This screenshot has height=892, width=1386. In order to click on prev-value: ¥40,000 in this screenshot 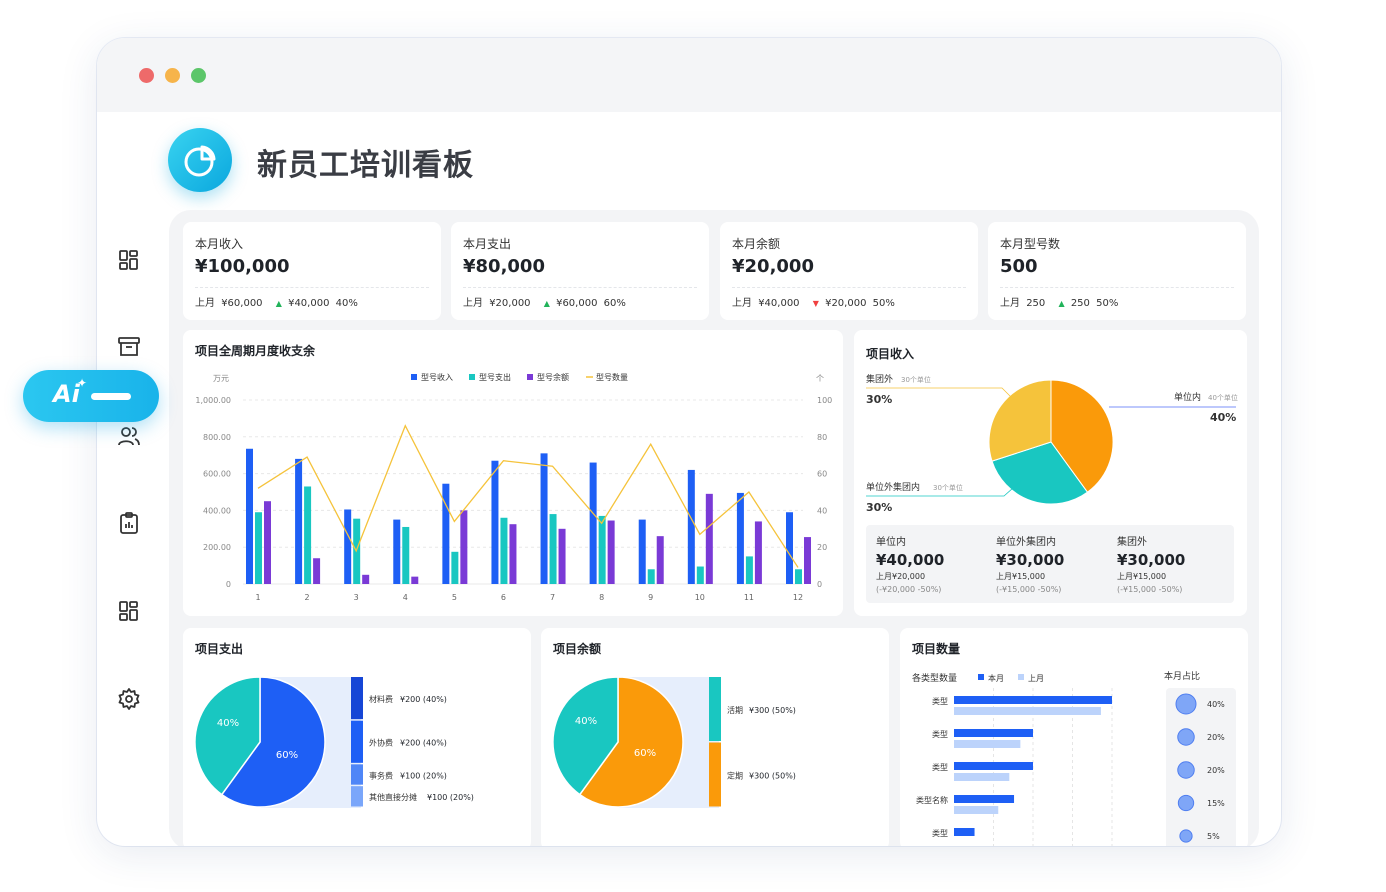, I will do `click(779, 303)`.